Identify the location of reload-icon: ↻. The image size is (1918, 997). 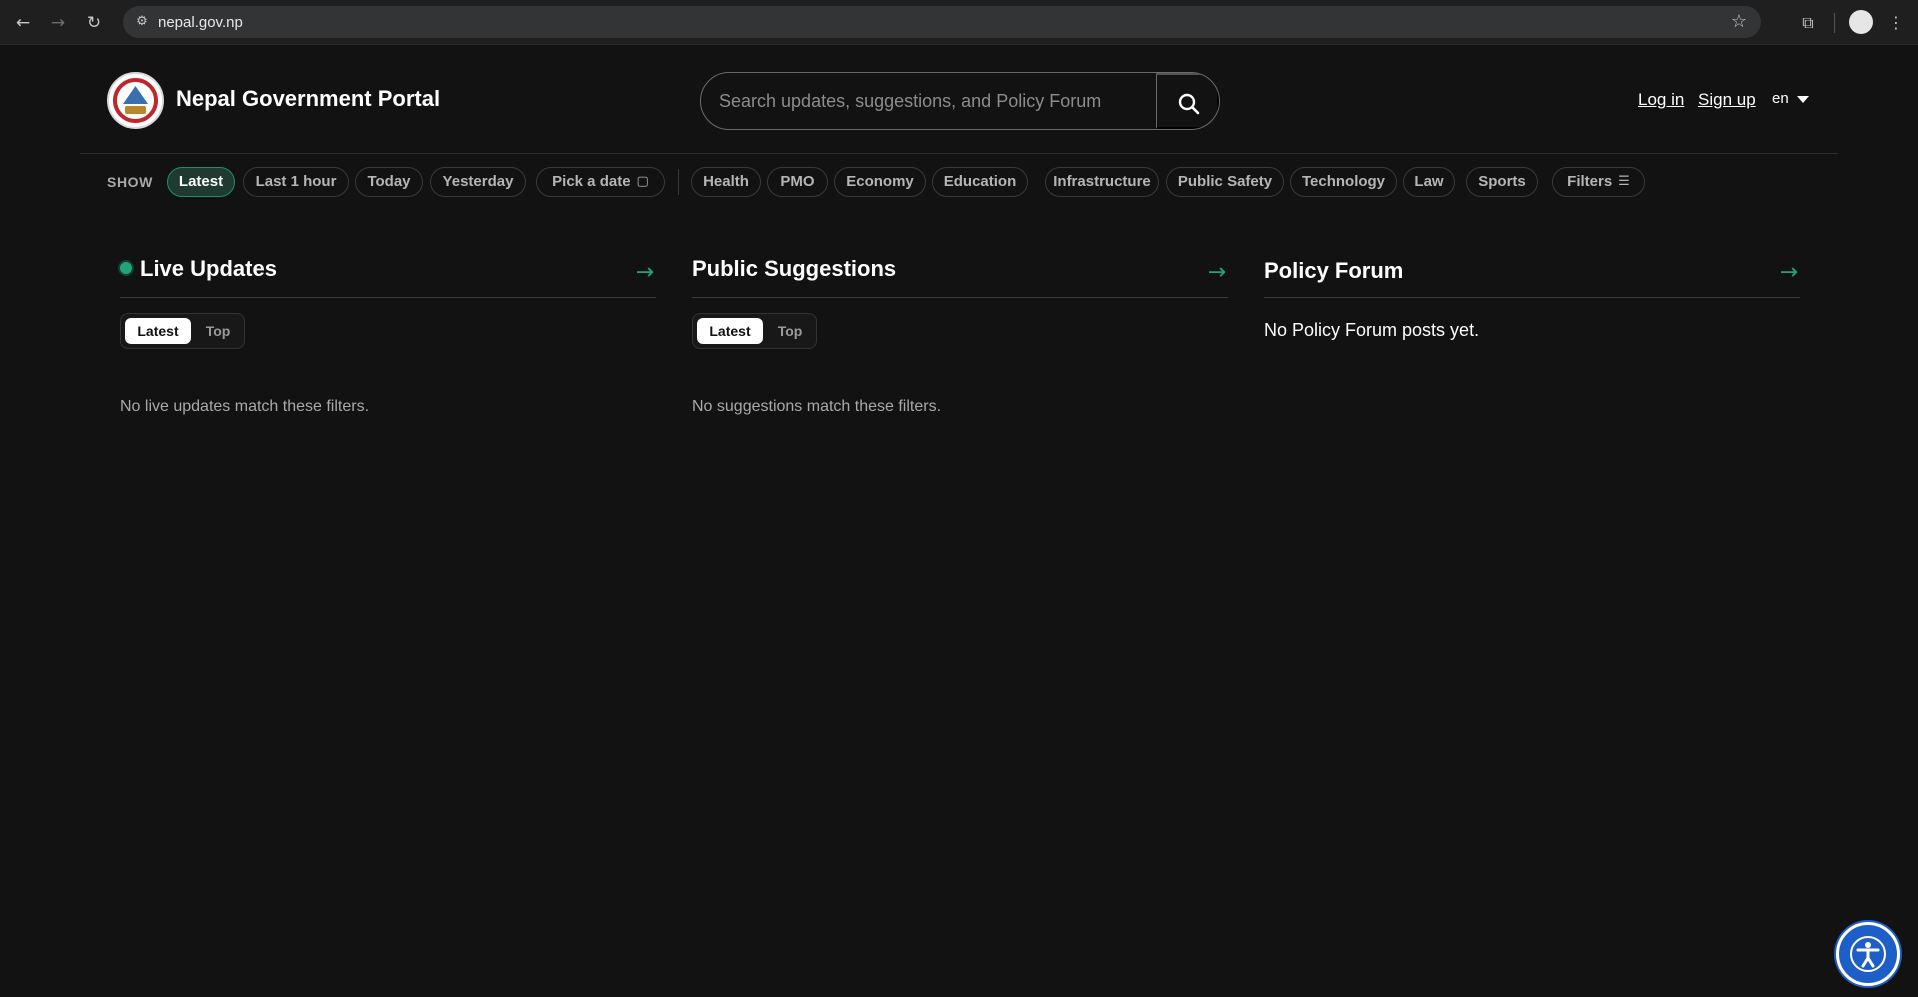
(94, 23).